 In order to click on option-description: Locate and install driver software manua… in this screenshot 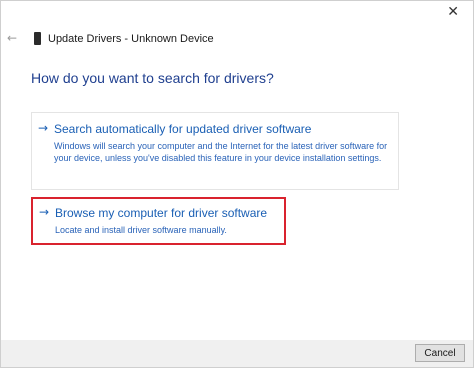, I will do `click(141, 230)`.